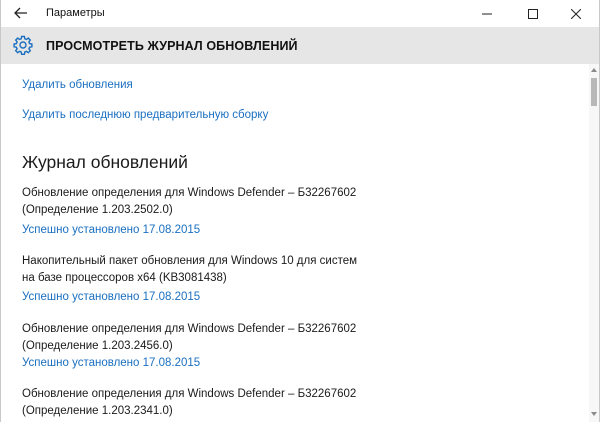  I want to click on back-arrow-icon, so click(20, 13).